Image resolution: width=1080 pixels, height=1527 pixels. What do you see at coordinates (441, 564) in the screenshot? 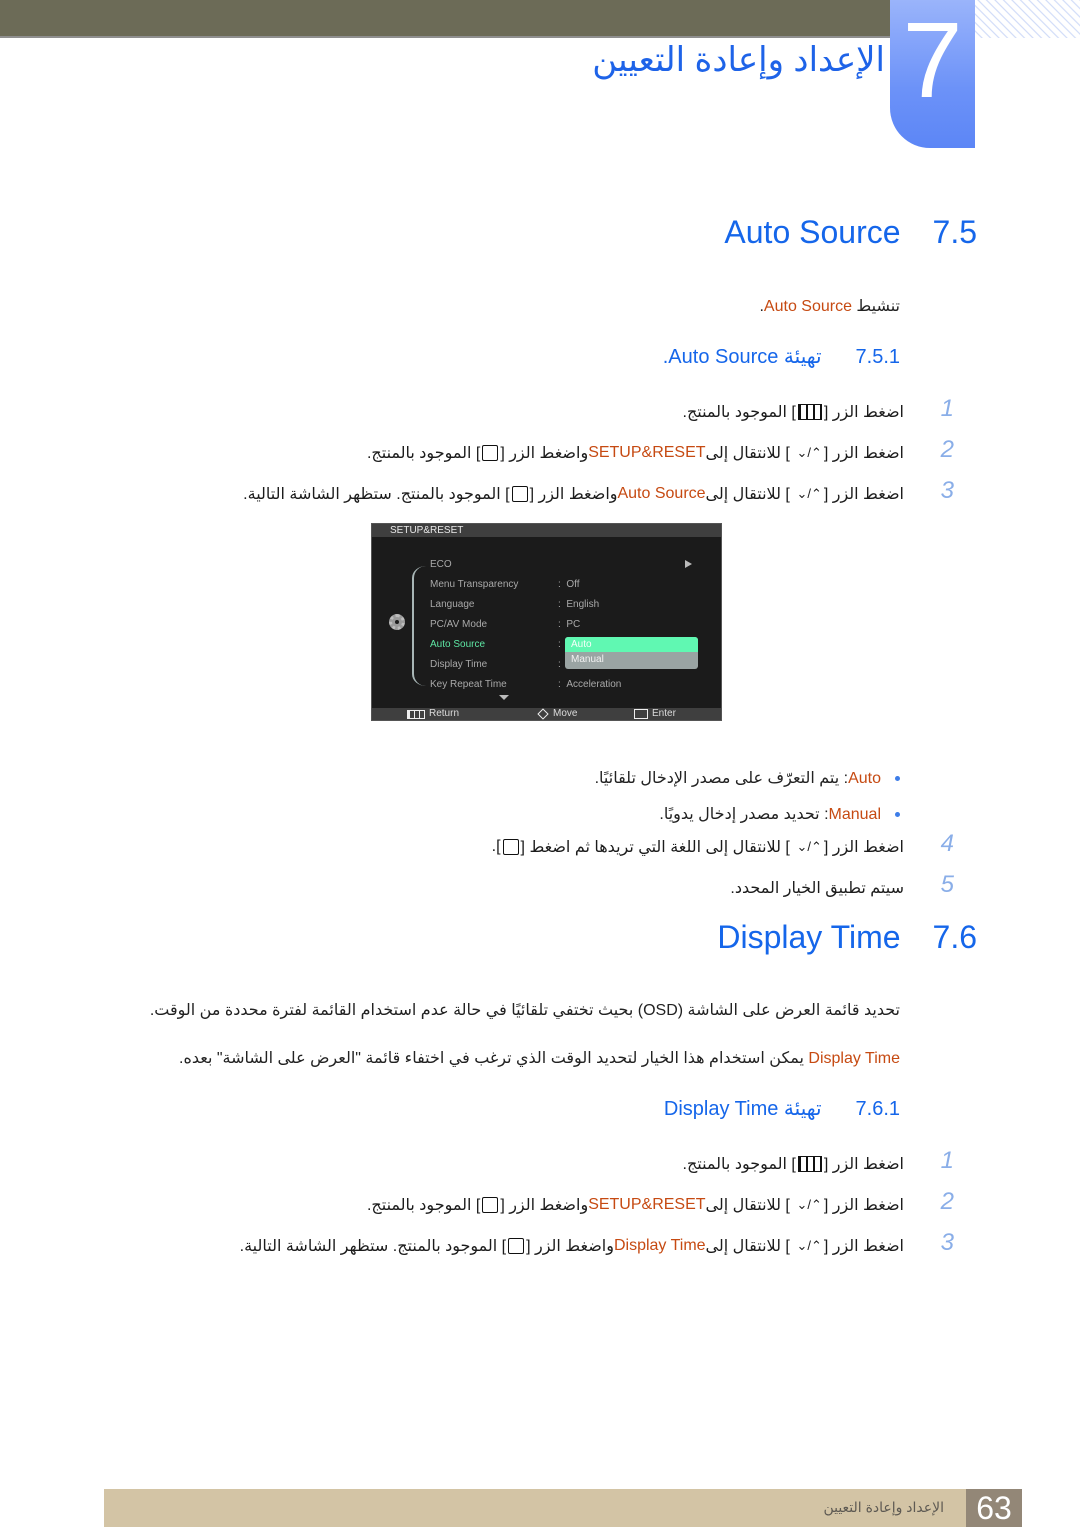
I see `osd-item-eco: ECO` at bounding box center [441, 564].